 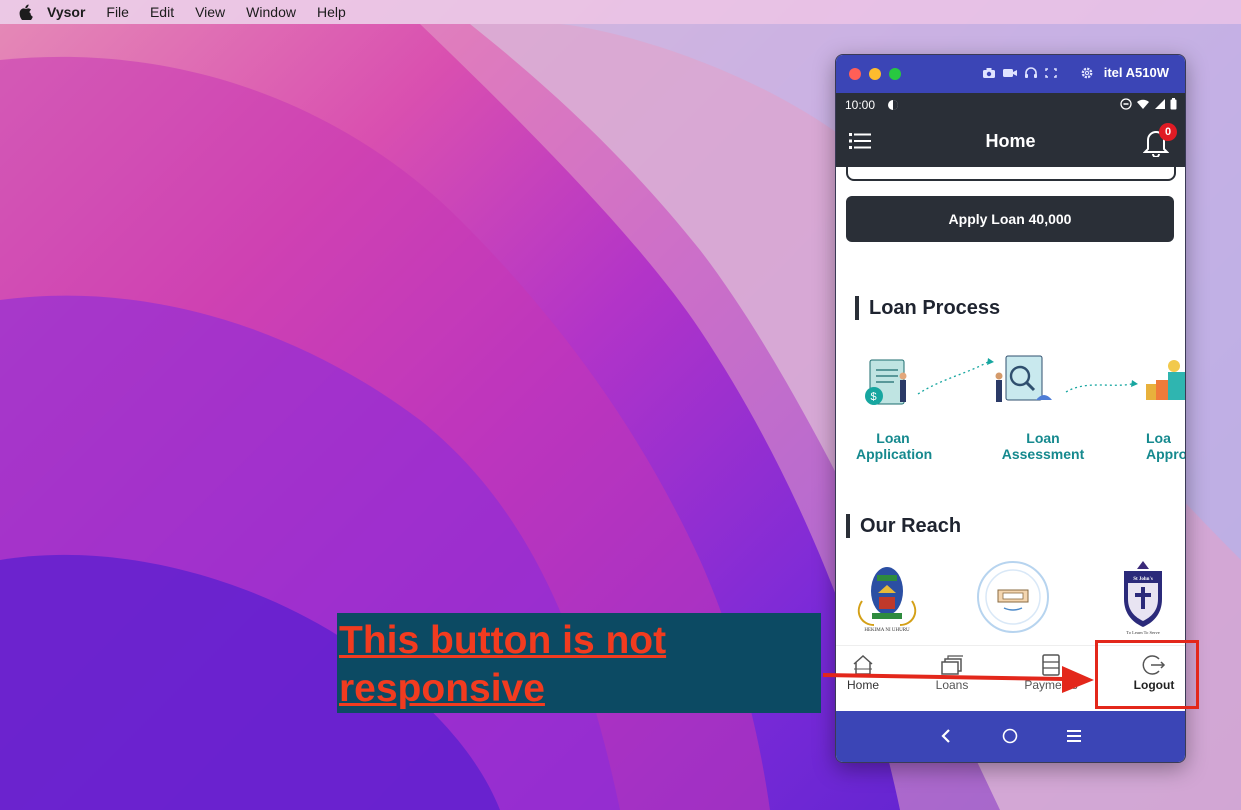 I want to click on menu-edit: Edit, so click(x=162, y=12).